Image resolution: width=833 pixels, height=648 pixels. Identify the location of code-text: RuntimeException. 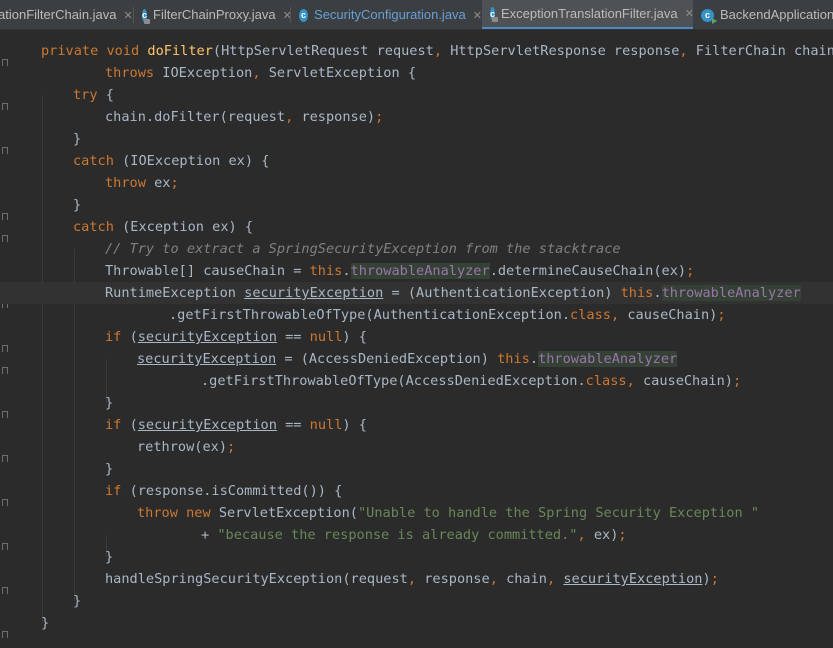
(175, 293).